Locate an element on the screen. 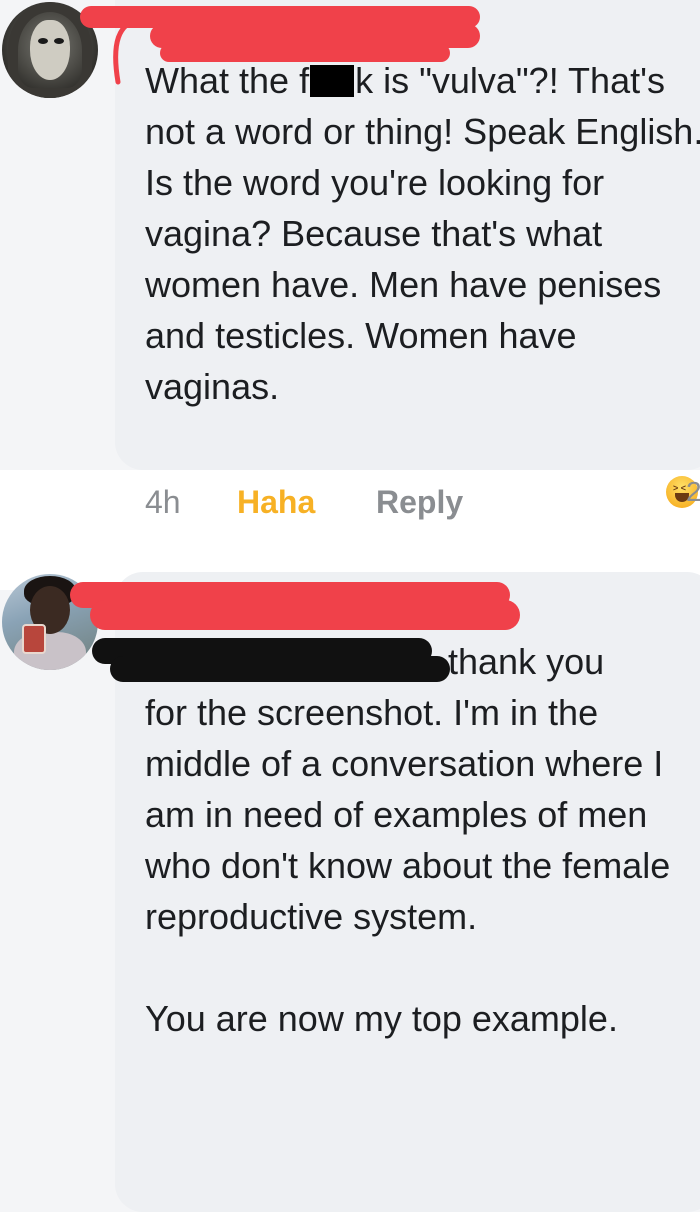 The width and height of the screenshot is (700, 1212). comment-text-part: thank you is located at coordinates (526, 661).